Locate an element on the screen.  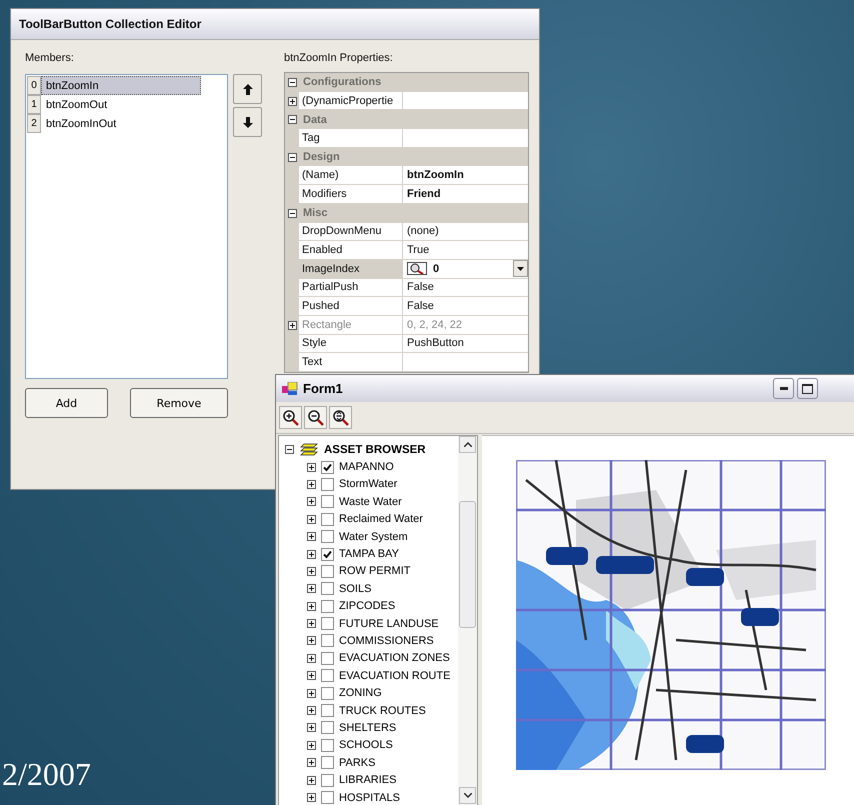
layer-label: StormWater is located at coordinates (368, 484).